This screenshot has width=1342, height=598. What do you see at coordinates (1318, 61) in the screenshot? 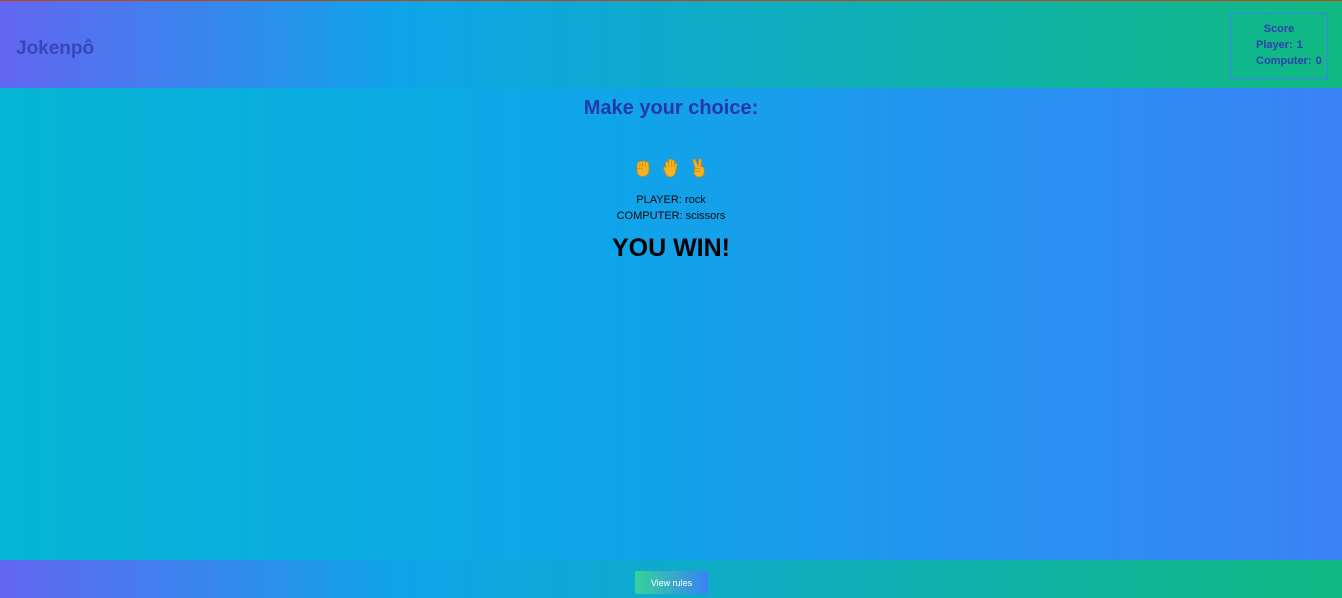
I see `computer-score-value: 0` at bounding box center [1318, 61].